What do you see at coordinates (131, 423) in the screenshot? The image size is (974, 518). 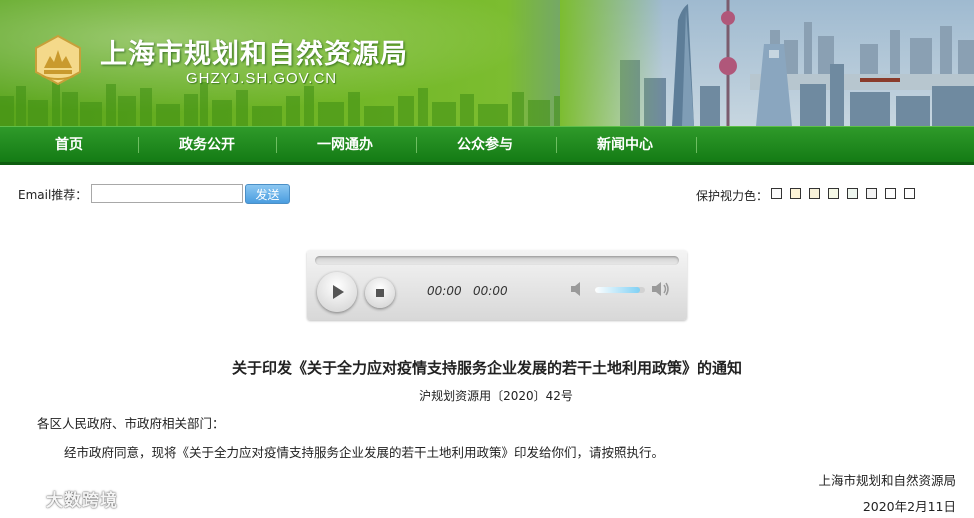 I see `salutation: 各区人民政府、市政府相关部门：` at bounding box center [131, 423].